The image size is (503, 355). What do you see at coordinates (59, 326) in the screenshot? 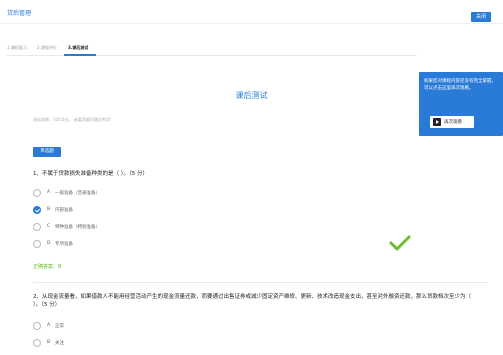
I see `option-text: 正常` at bounding box center [59, 326].